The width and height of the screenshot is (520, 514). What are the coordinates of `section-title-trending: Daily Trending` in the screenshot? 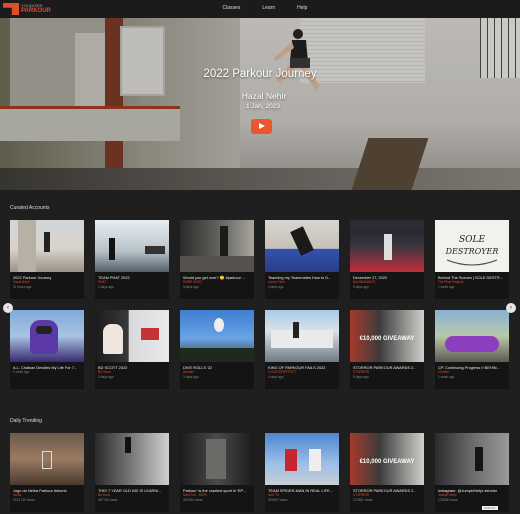 It's located at (26, 421).